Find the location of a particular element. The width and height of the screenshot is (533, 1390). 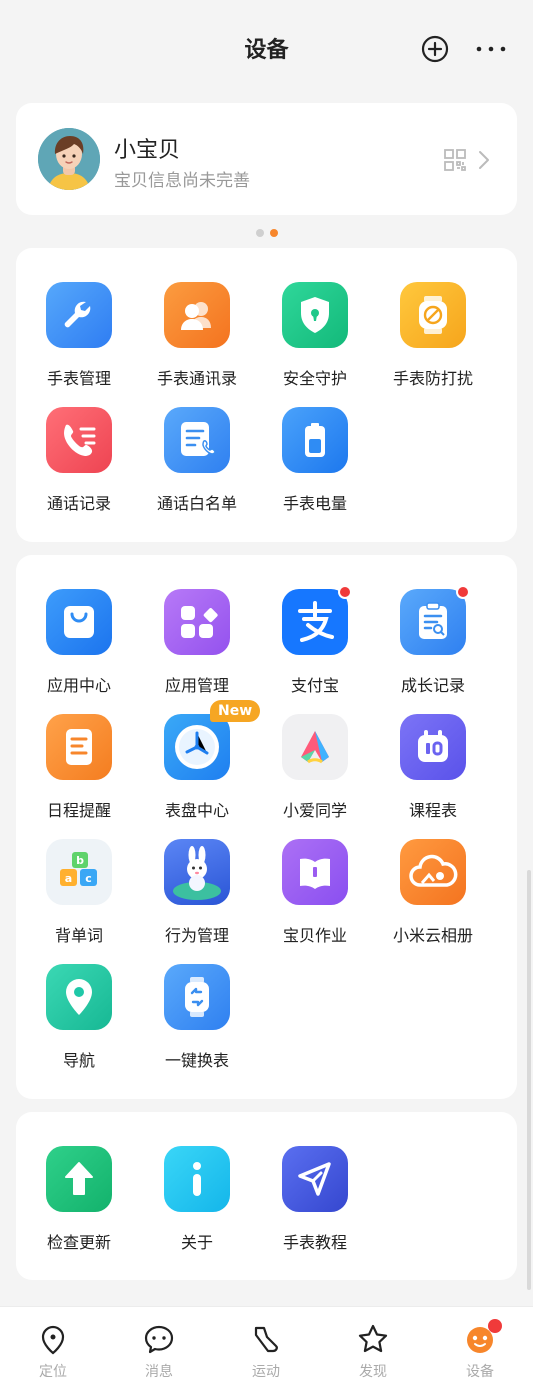

do-not-disturb-watch-icon is located at coordinates (433, 315).